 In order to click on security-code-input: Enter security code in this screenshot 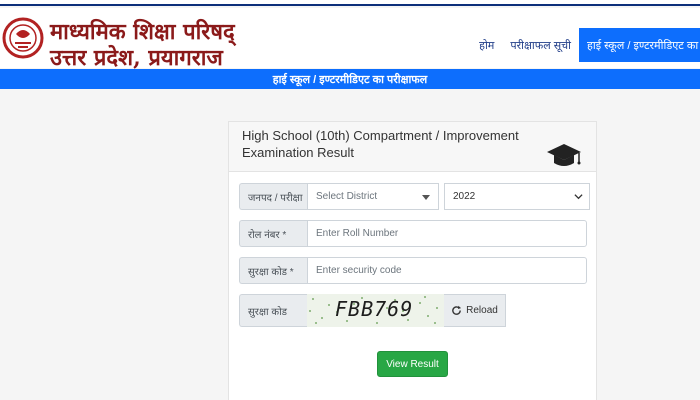, I will do `click(447, 270)`.